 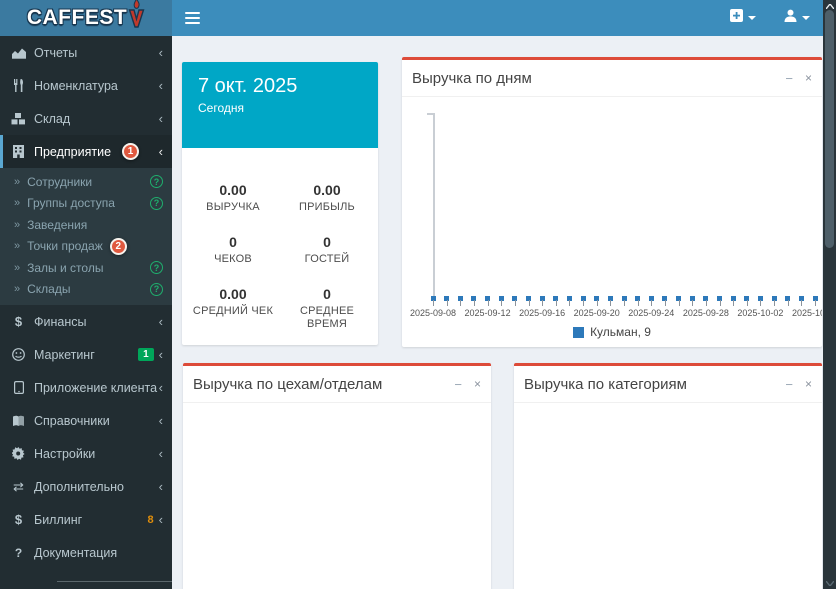 What do you see at coordinates (136, 17) in the screenshot?
I see `torch-icon` at bounding box center [136, 17].